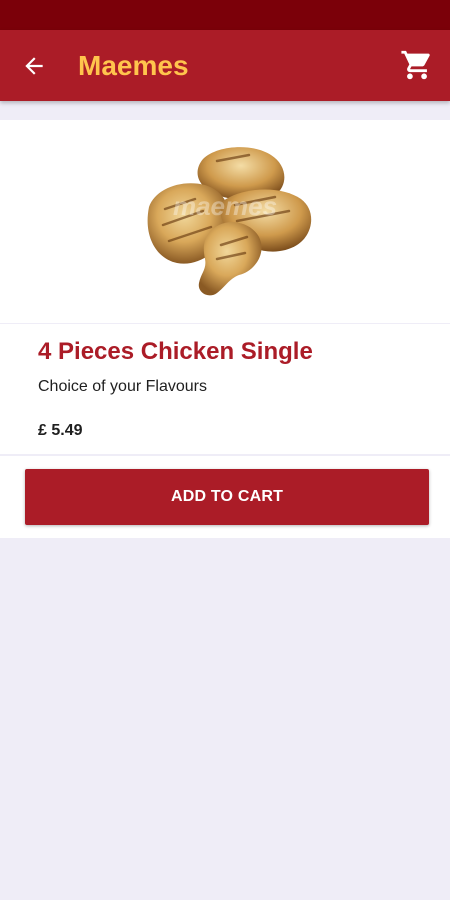 The image size is (450, 900). I want to click on shopping-cart-icon, so click(415, 65).